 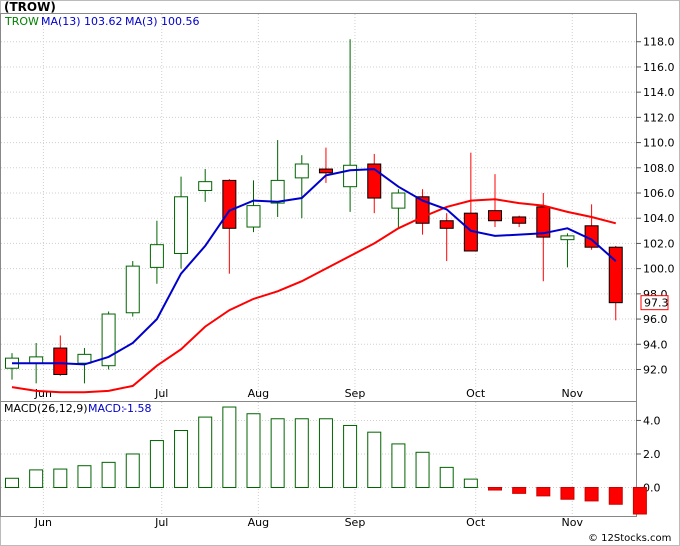 What do you see at coordinates (659, 193) in the screenshot?
I see `price-tick-label: 106.0` at bounding box center [659, 193].